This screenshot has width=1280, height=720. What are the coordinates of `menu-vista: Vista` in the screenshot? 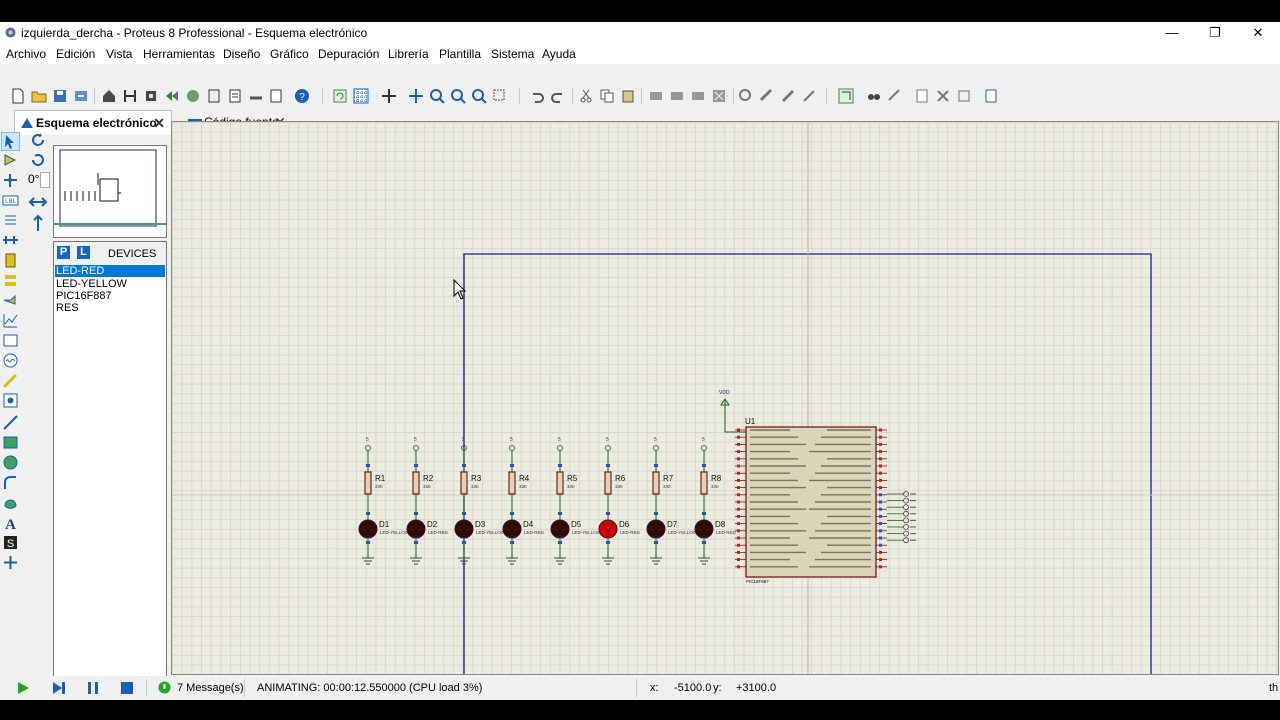 It's located at (119, 54).